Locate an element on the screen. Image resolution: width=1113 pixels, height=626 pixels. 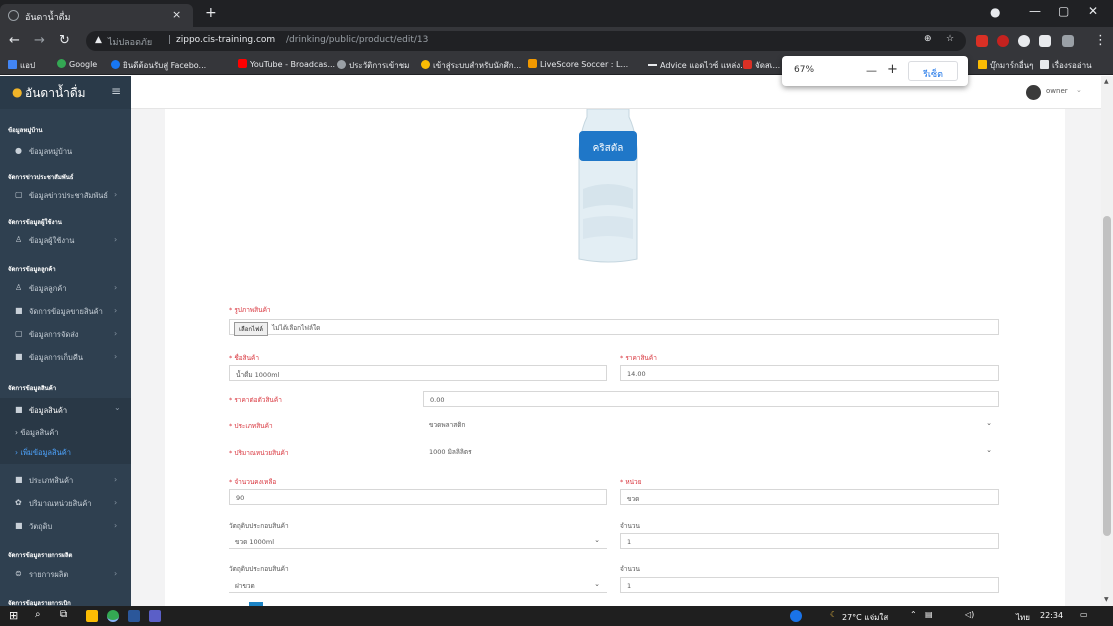
avatar is located at coordinates (1033, 92).